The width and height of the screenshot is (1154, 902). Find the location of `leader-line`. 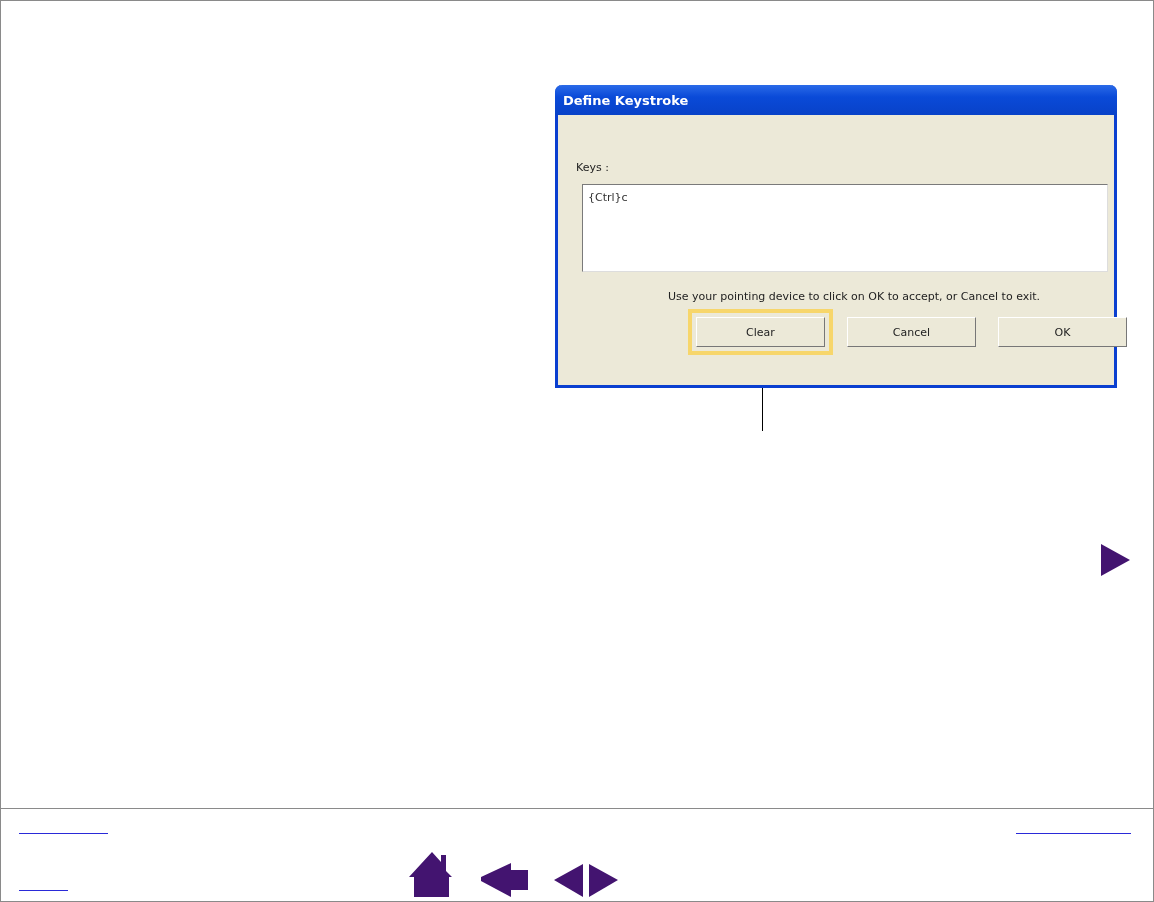

leader-line is located at coordinates (762, 409).